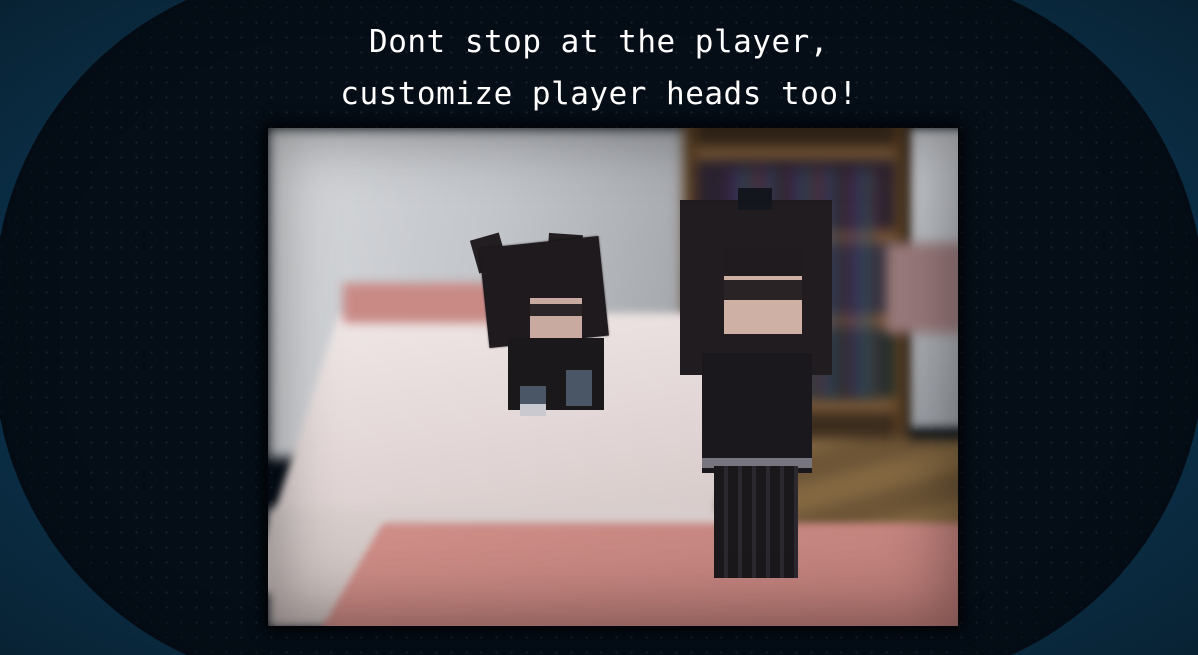 The width and height of the screenshot is (1198, 655). What do you see at coordinates (599, 94) in the screenshot?
I see `headline-line-2: customize player heads too!` at bounding box center [599, 94].